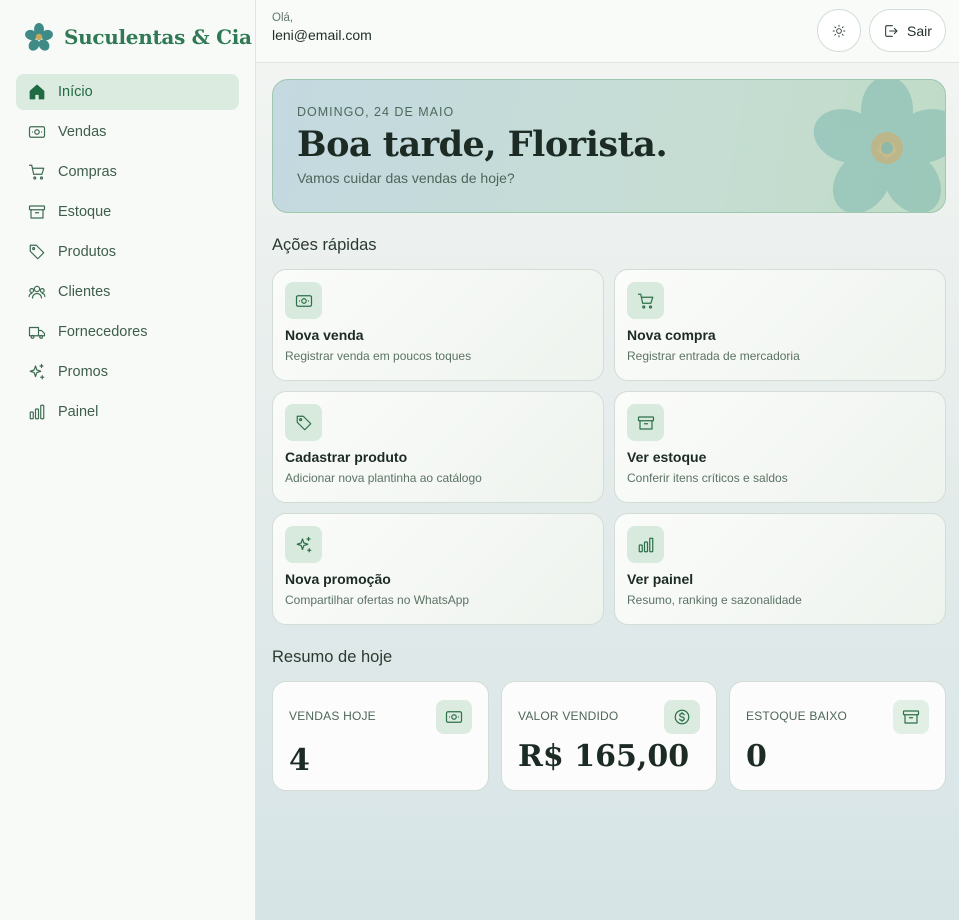  What do you see at coordinates (322, 35) in the screenshot?
I see `user-email: leni@email.com` at bounding box center [322, 35].